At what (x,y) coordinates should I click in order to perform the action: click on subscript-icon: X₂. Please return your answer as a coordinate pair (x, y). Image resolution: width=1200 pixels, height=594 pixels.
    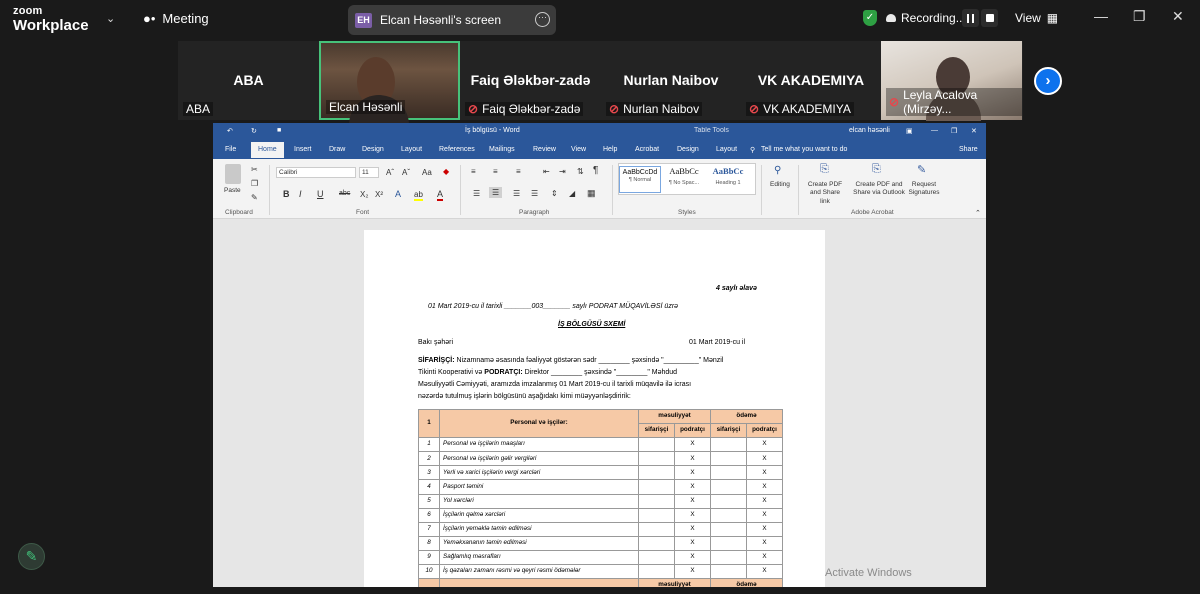
    Looking at the image, I should click on (364, 194).